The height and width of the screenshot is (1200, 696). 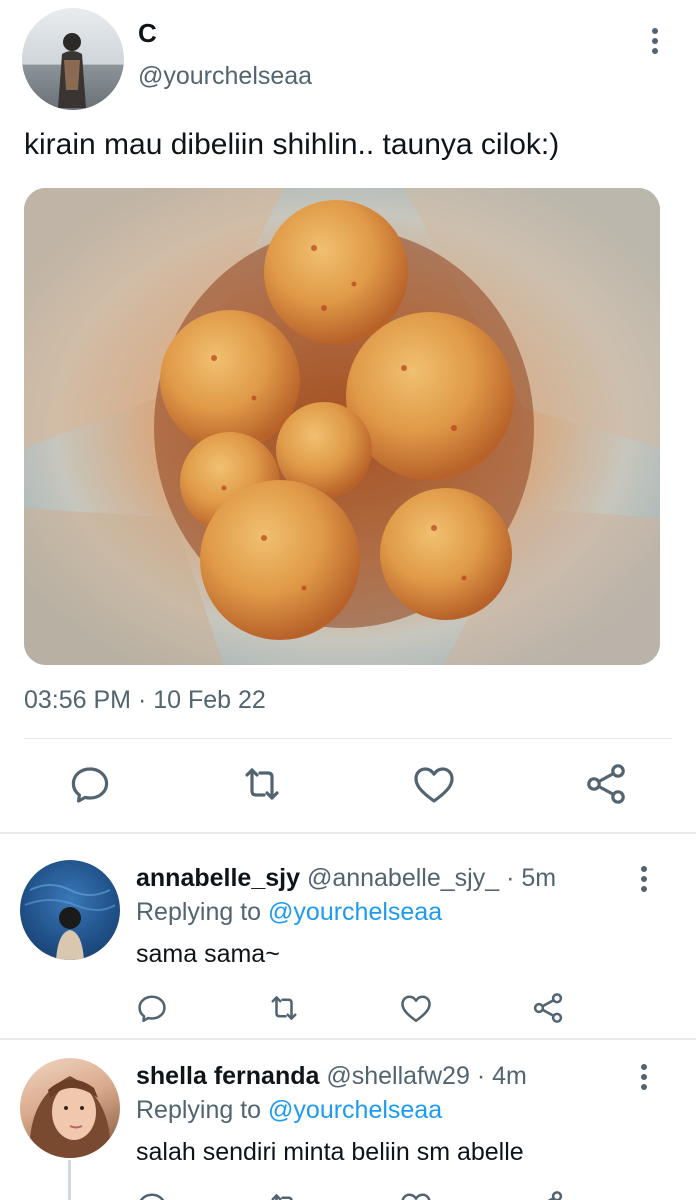 What do you see at coordinates (398, 1076) in the screenshot?
I see `reply-author-handle: @shellafw29` at bounding box center [398, 1076].